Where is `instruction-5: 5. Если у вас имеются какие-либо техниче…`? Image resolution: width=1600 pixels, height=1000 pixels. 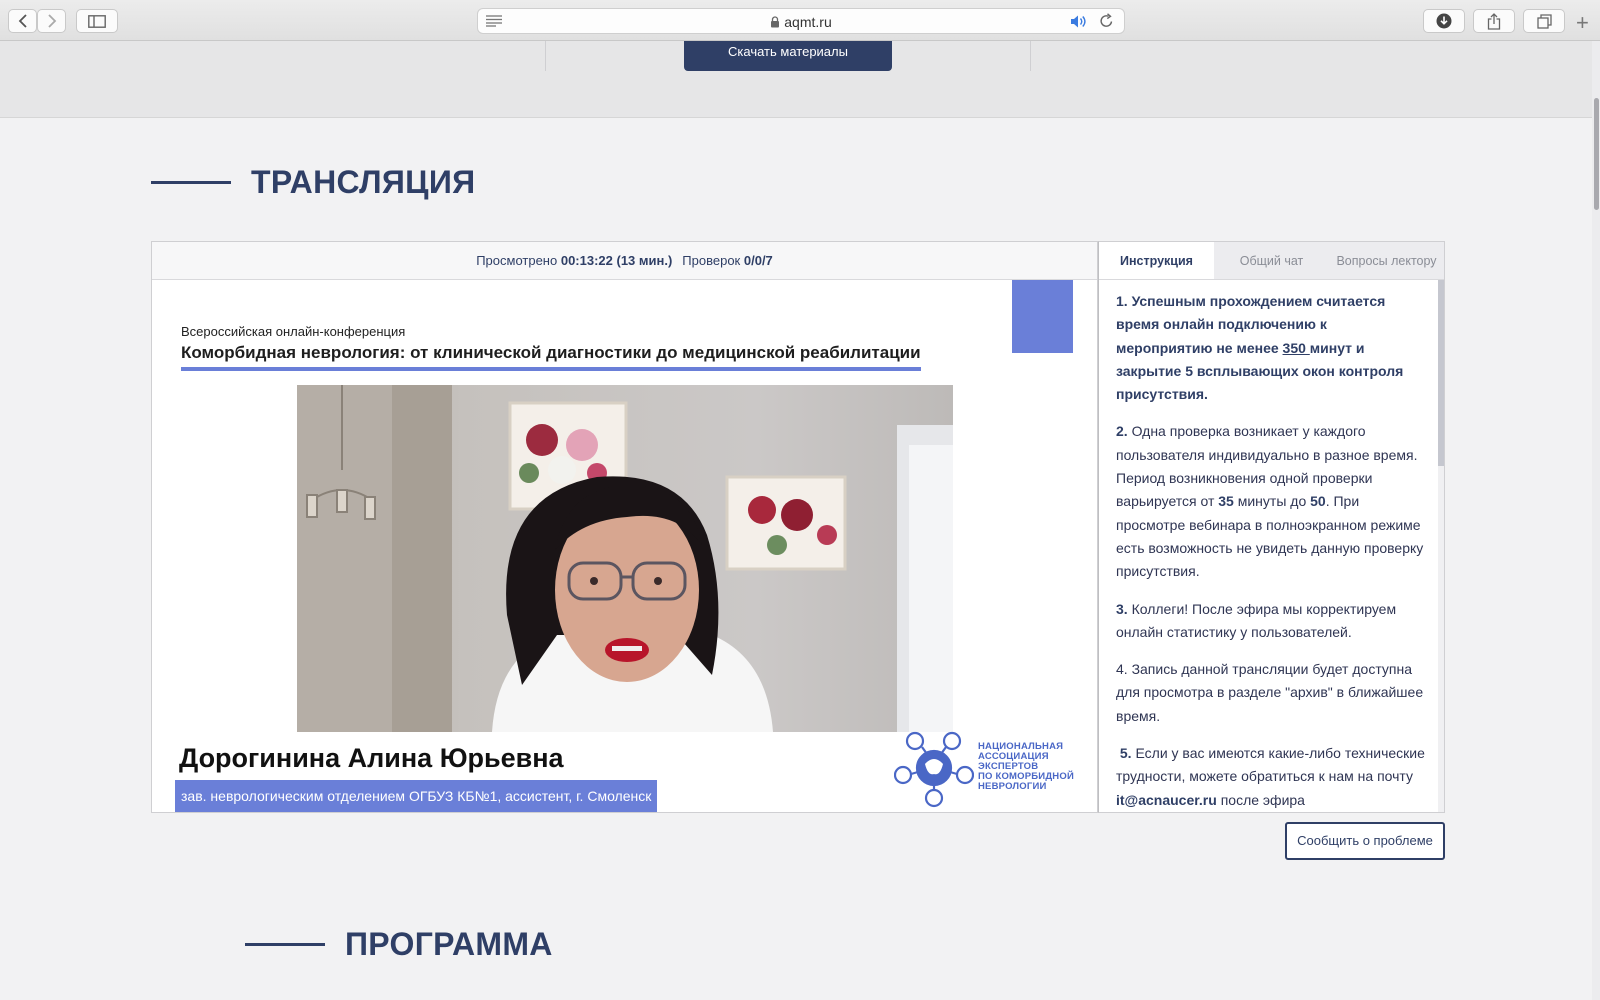 instruction-5: 5. Если у вас имеются какие-либо техниче… is located at coordinates (1270, 776).